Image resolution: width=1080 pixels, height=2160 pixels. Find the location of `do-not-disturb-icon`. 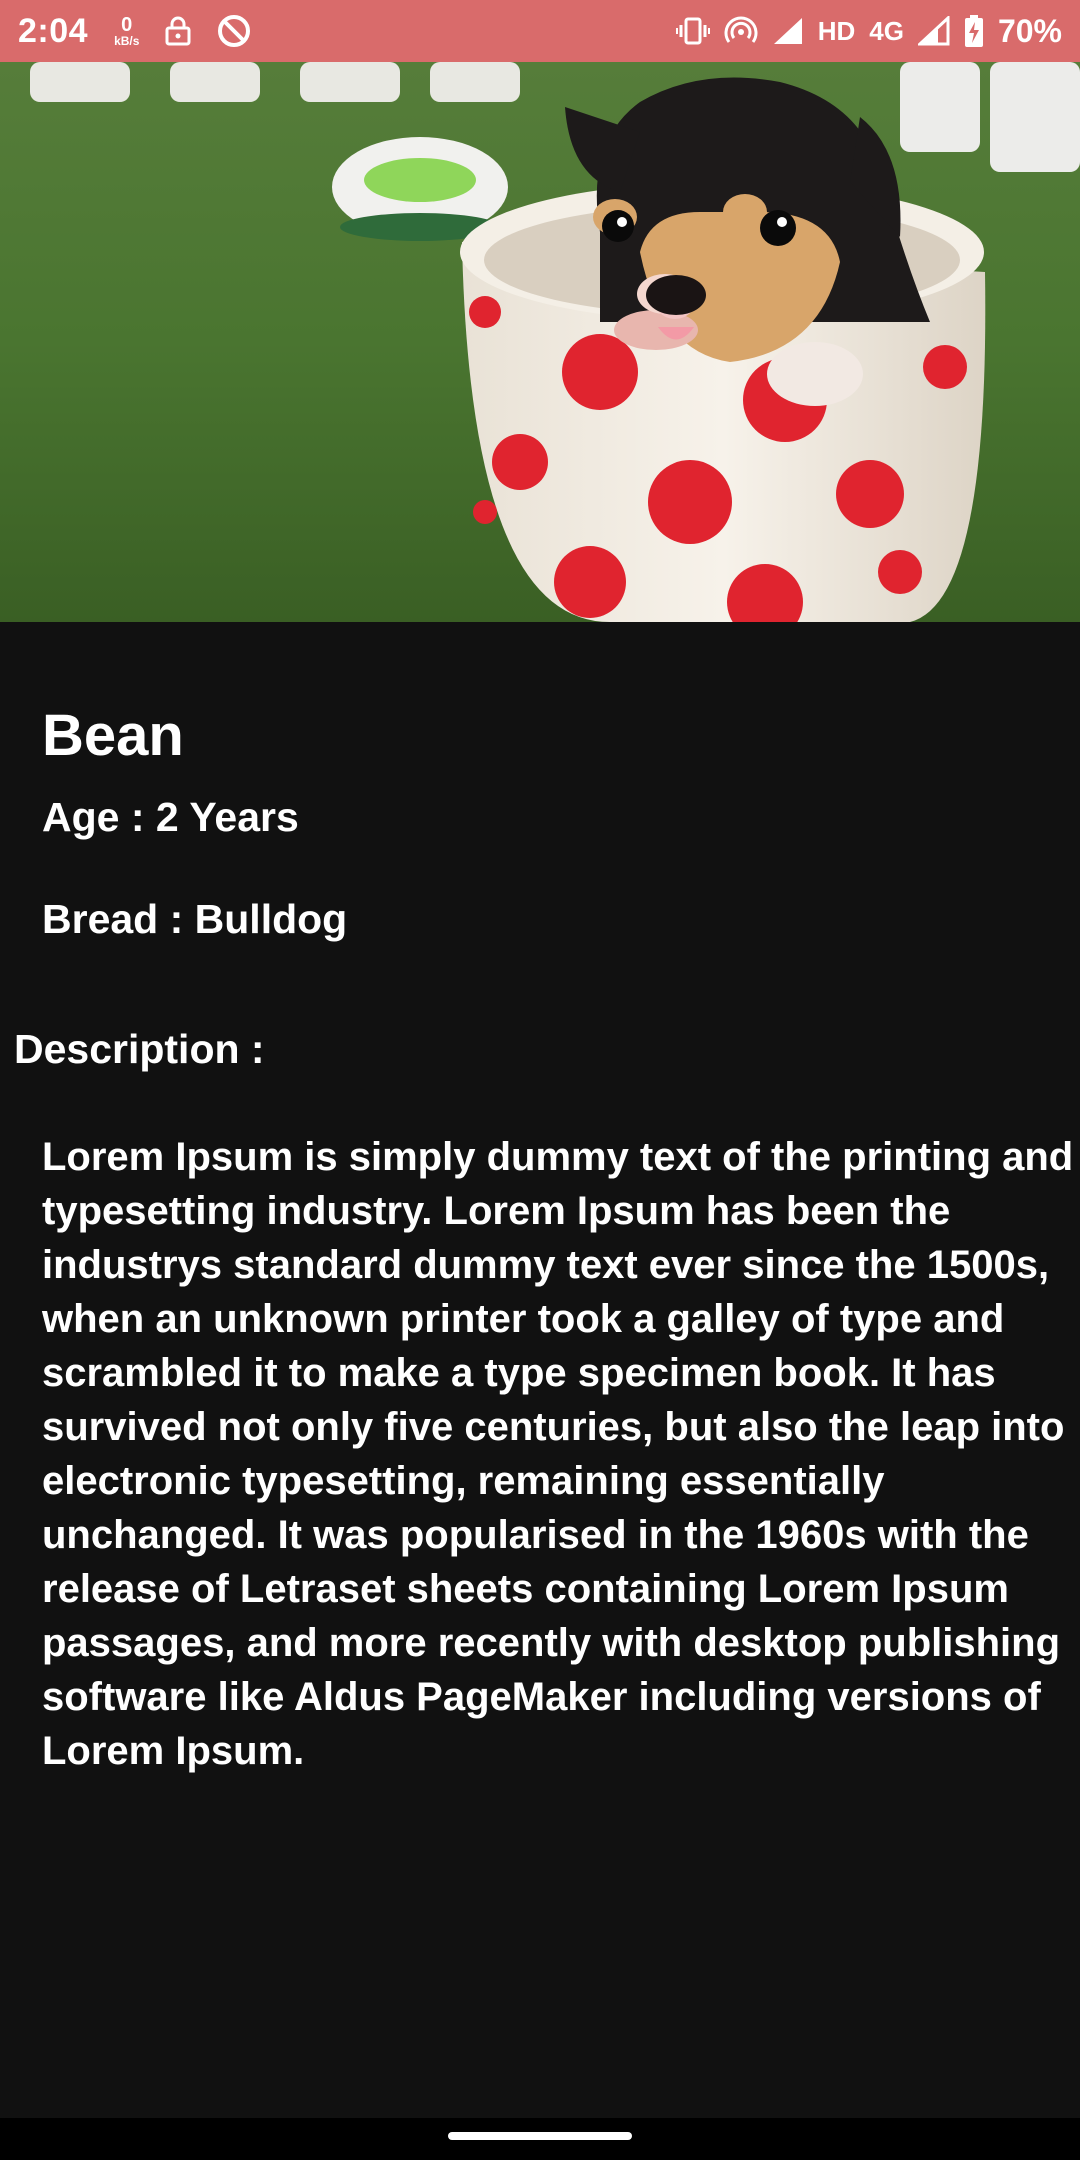

do-not-disturb-icon is located at coordinates (234, 31).